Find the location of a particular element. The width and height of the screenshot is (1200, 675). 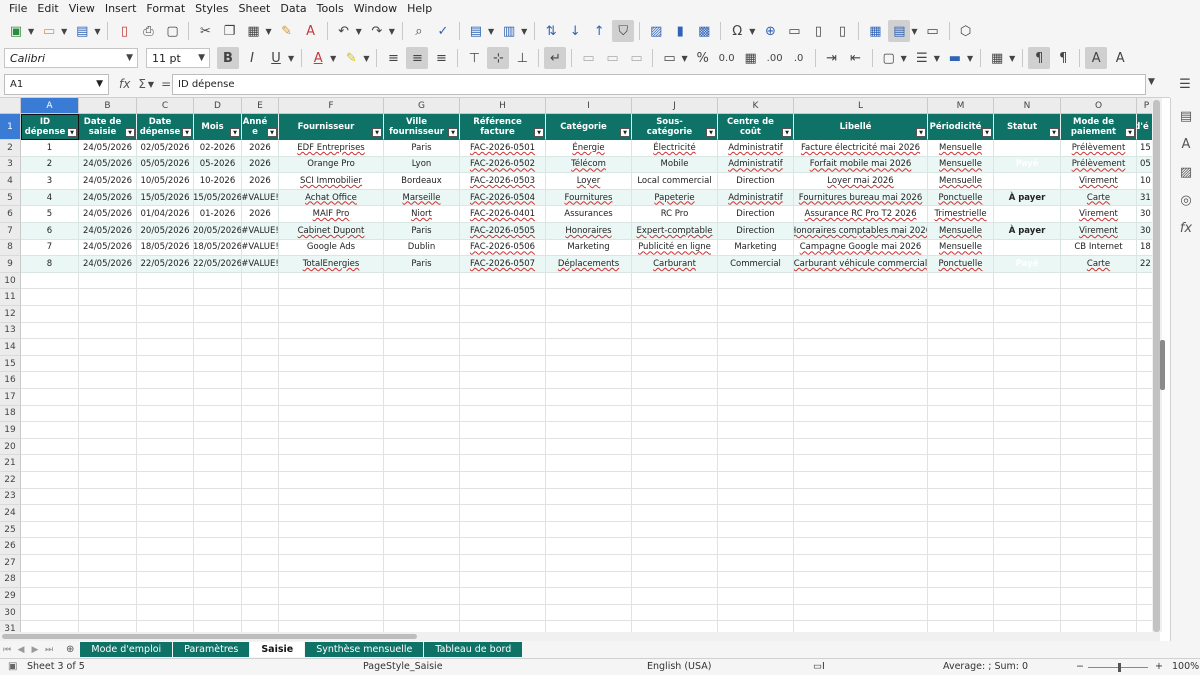

table-cell: Facture électricité mai 2026 is located at coordinates (861, 148).